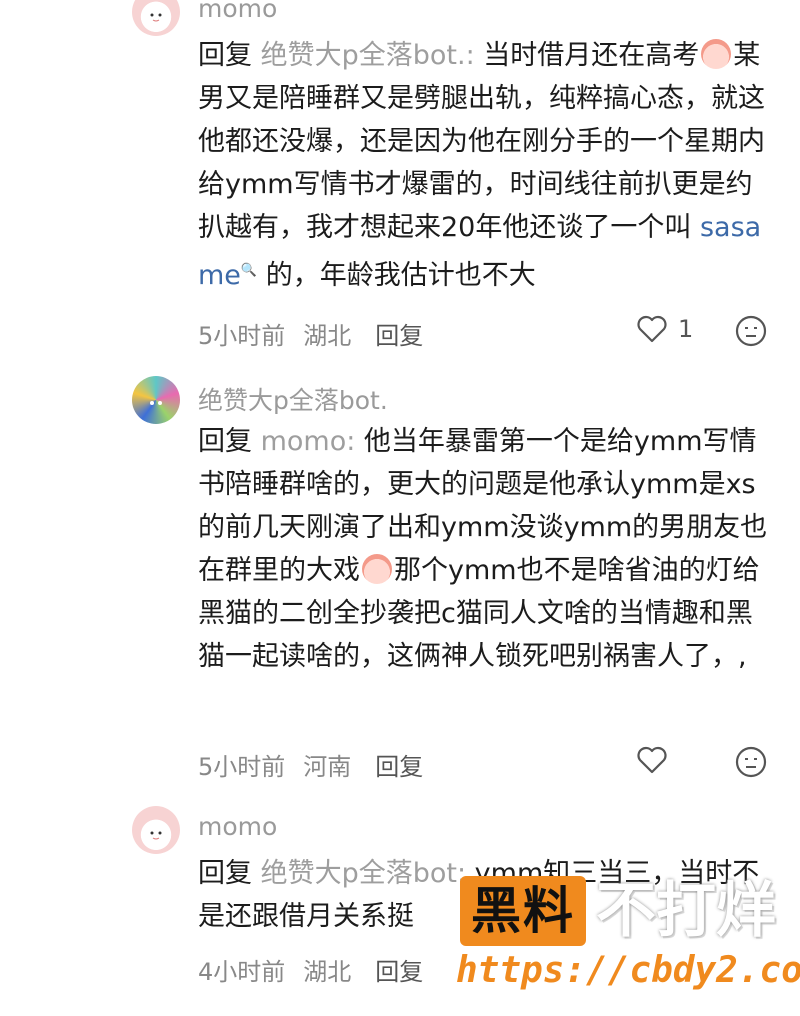 This screenshot has width=800, height=1016. I want to click on like-button: 1, so click(664, 329).